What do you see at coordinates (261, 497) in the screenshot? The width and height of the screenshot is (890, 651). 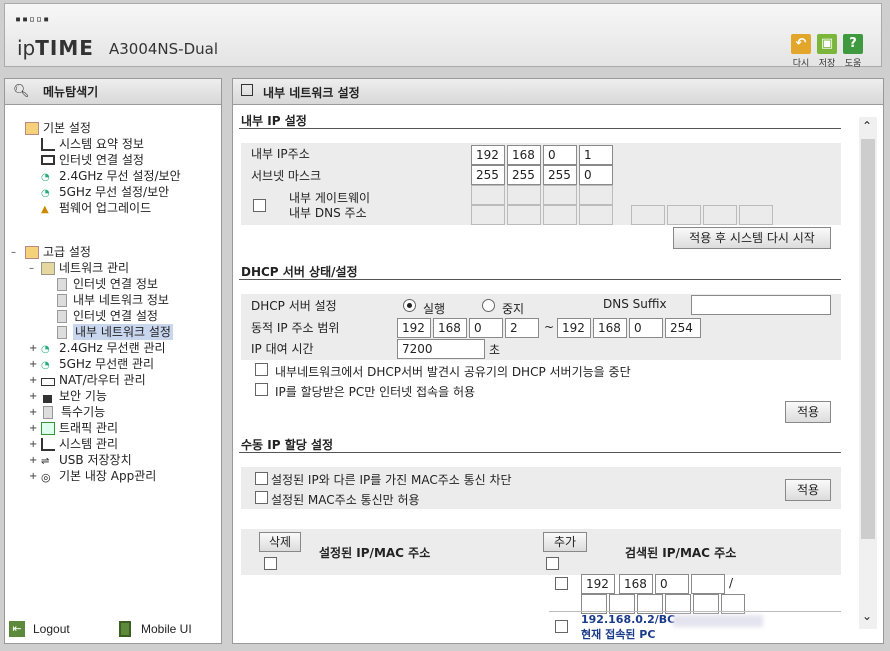 I see `allow-mac-only-checkbox` at bounding box center [261, 497].